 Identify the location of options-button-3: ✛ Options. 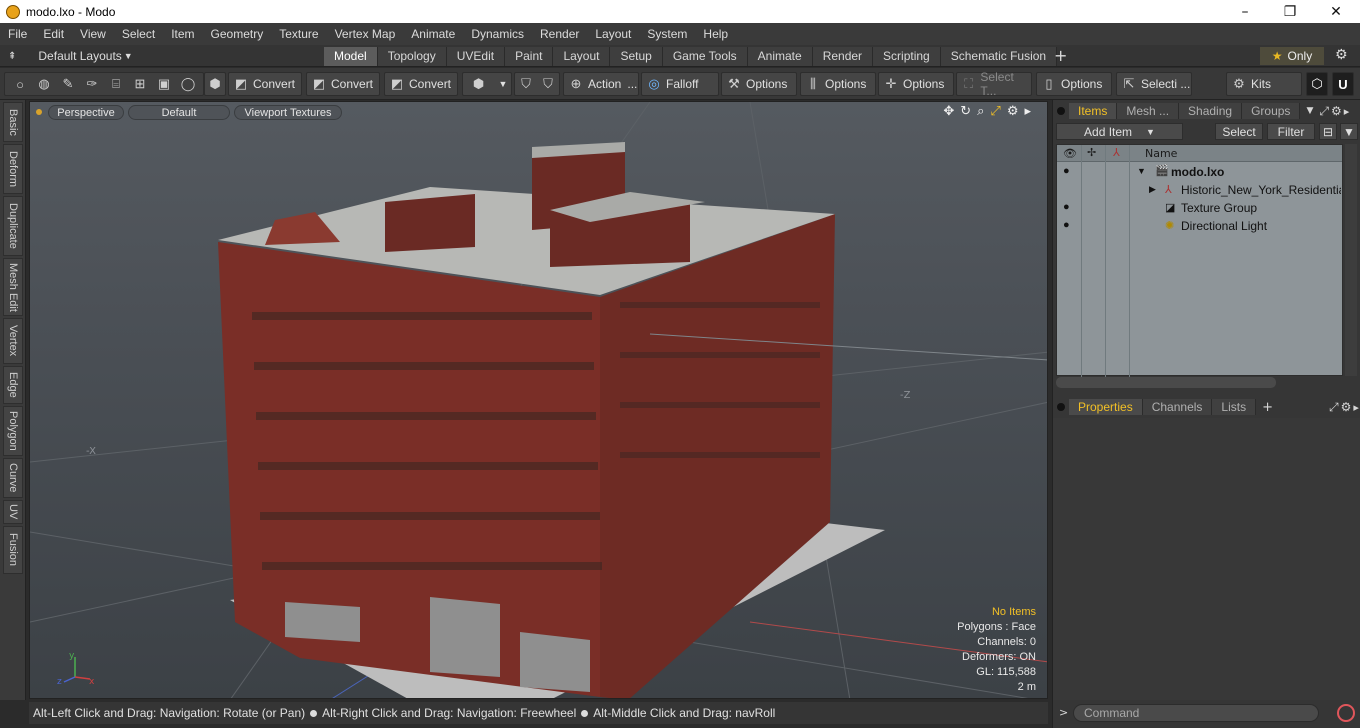
(916, 84).